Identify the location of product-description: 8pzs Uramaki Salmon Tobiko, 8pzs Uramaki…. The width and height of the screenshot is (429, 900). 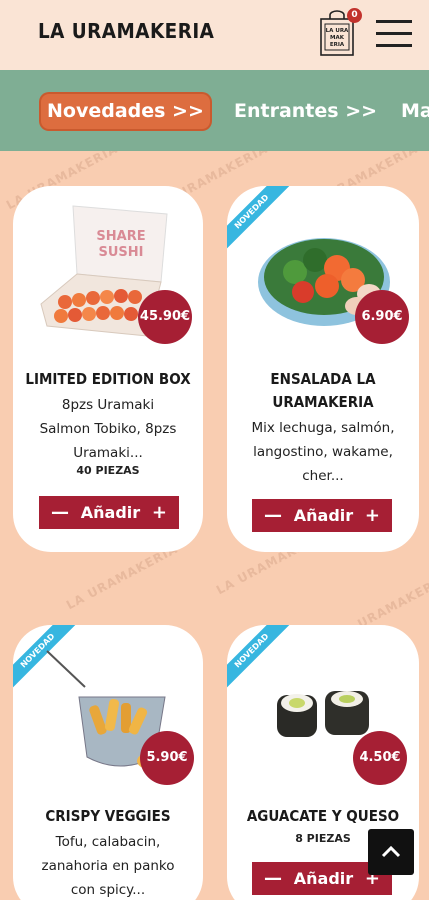
(108, 429).